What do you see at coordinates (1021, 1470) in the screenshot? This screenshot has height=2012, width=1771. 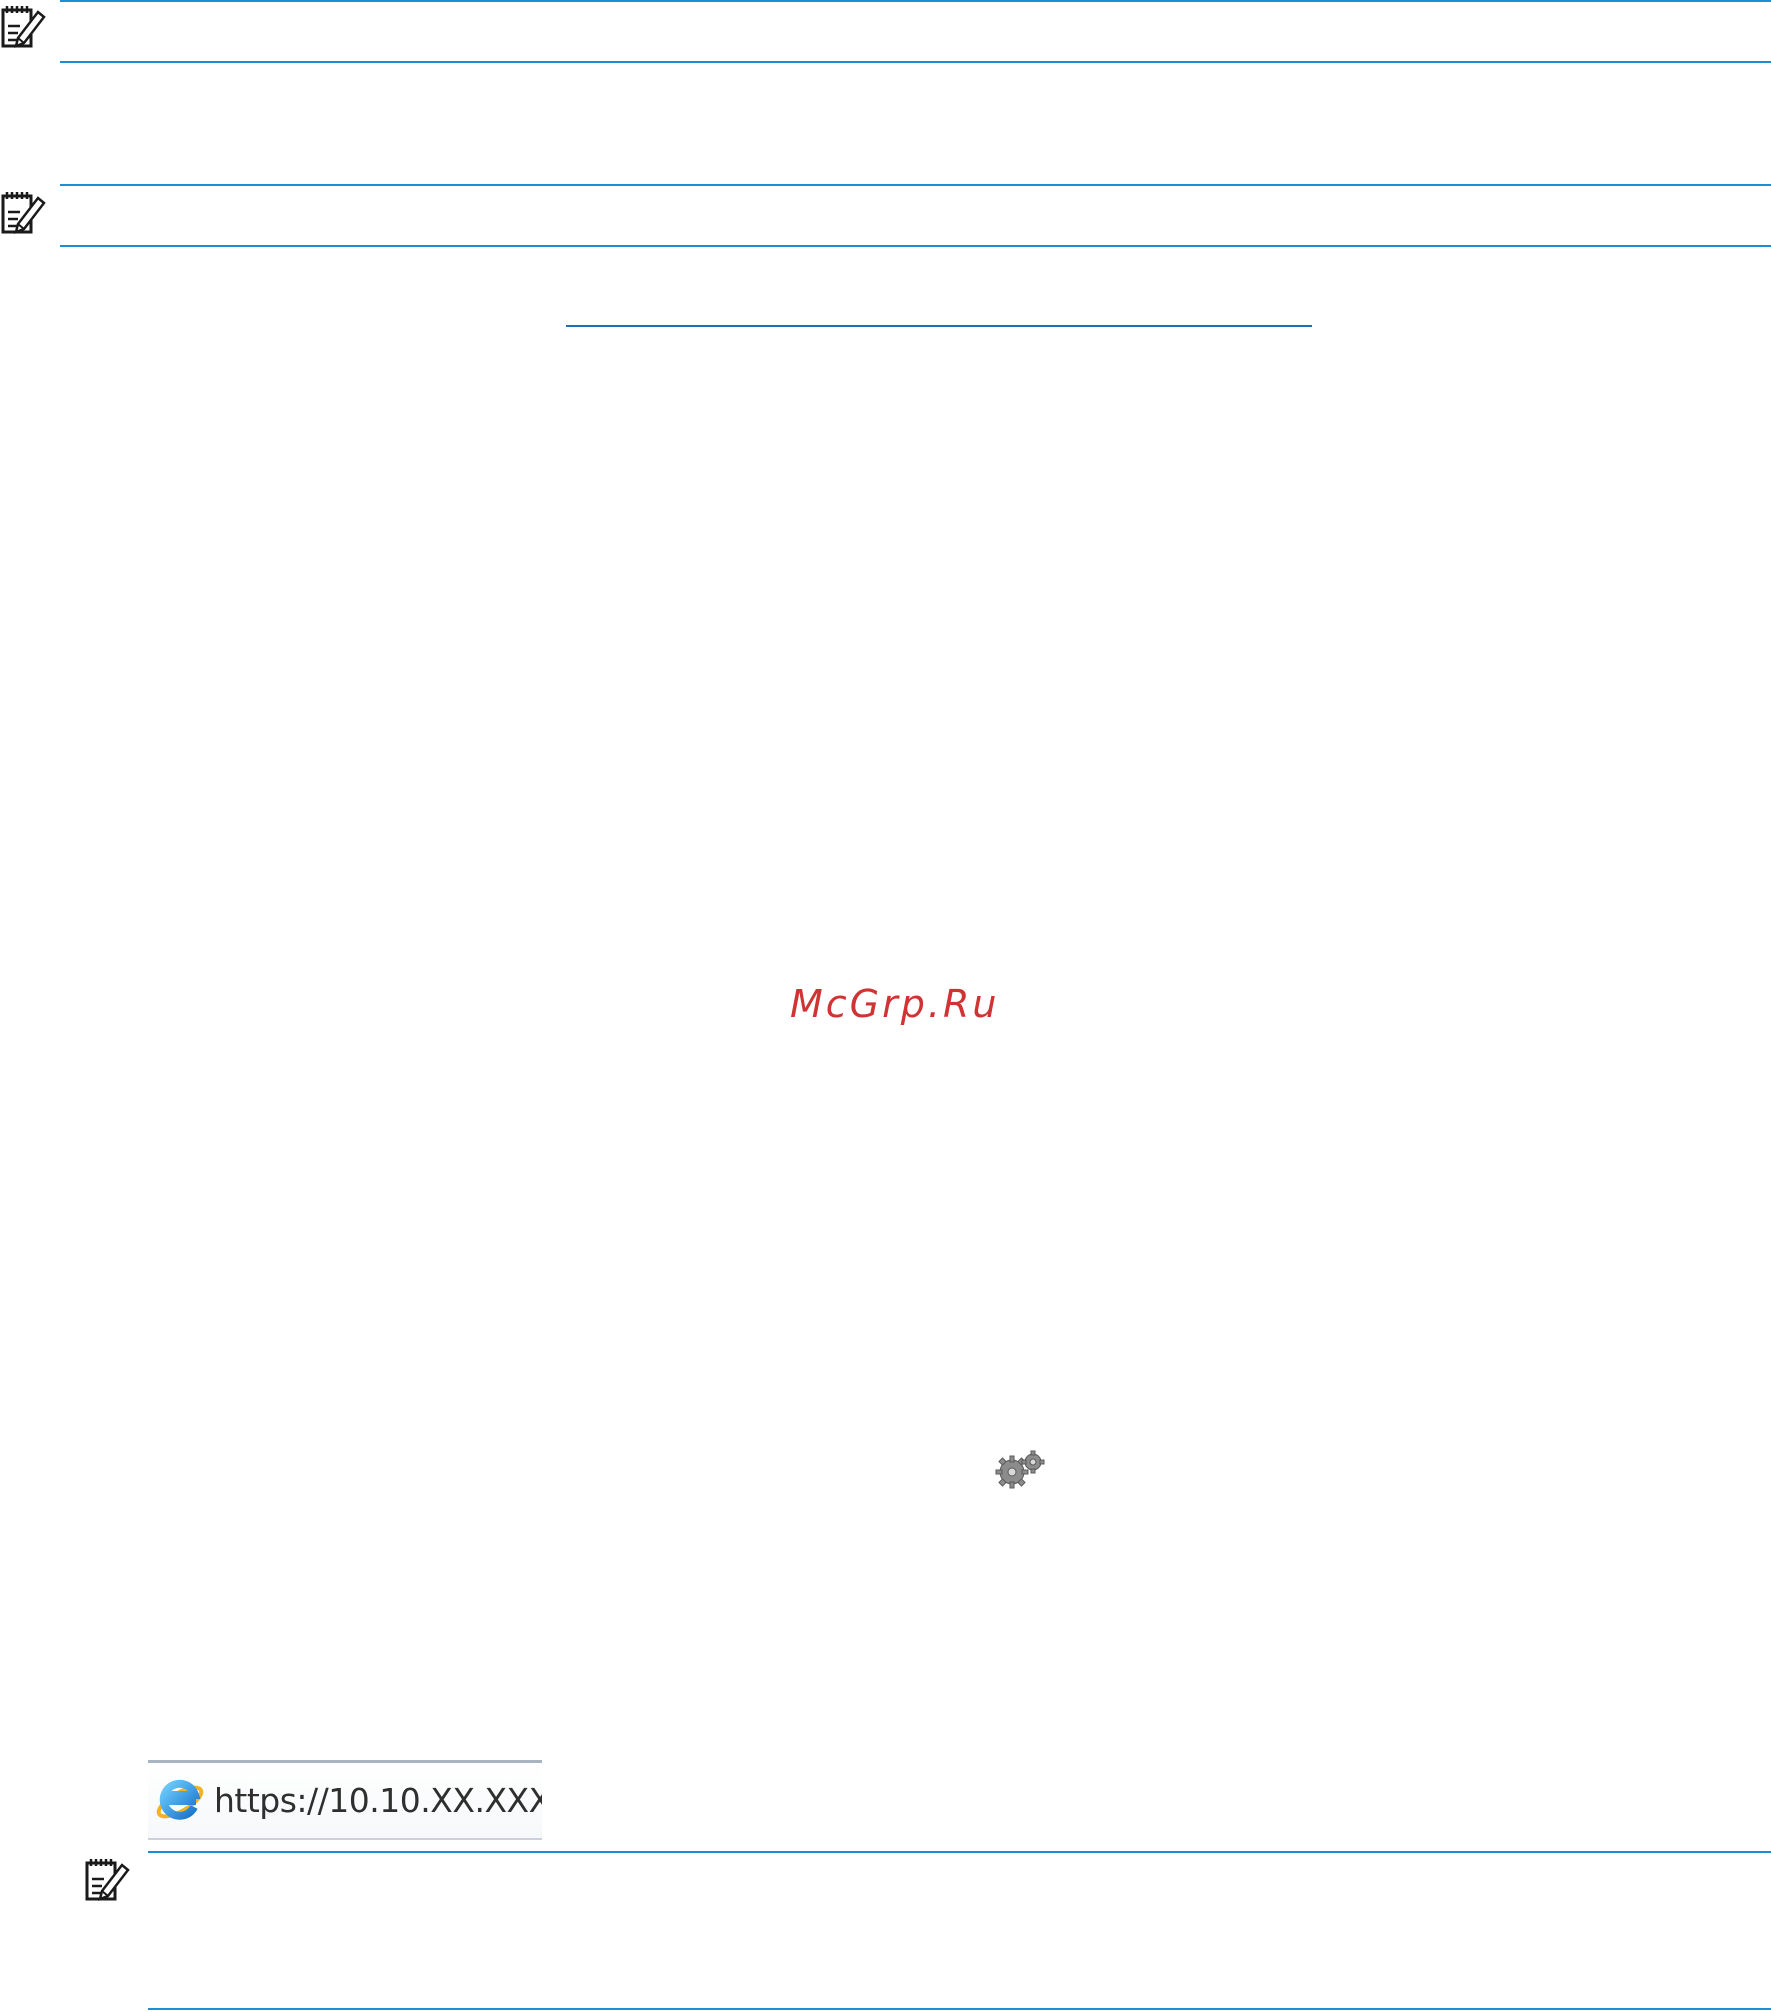 I see `gear-icon` at bounding box center [1021, 1470].